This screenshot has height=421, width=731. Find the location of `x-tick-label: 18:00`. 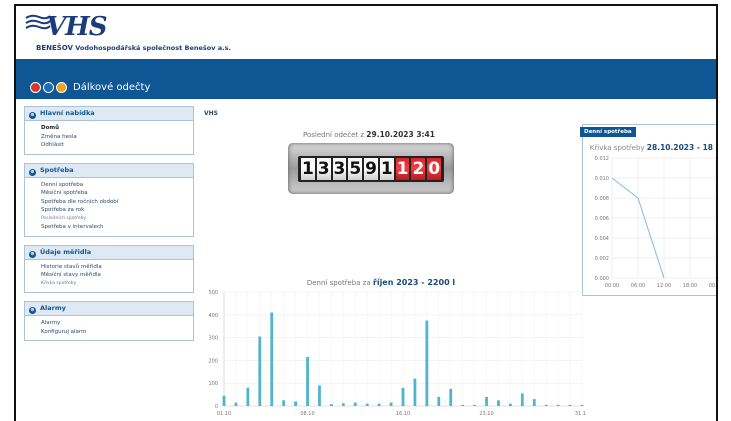

x-tick-label: 18:00 is located at coordinates (690, 286).